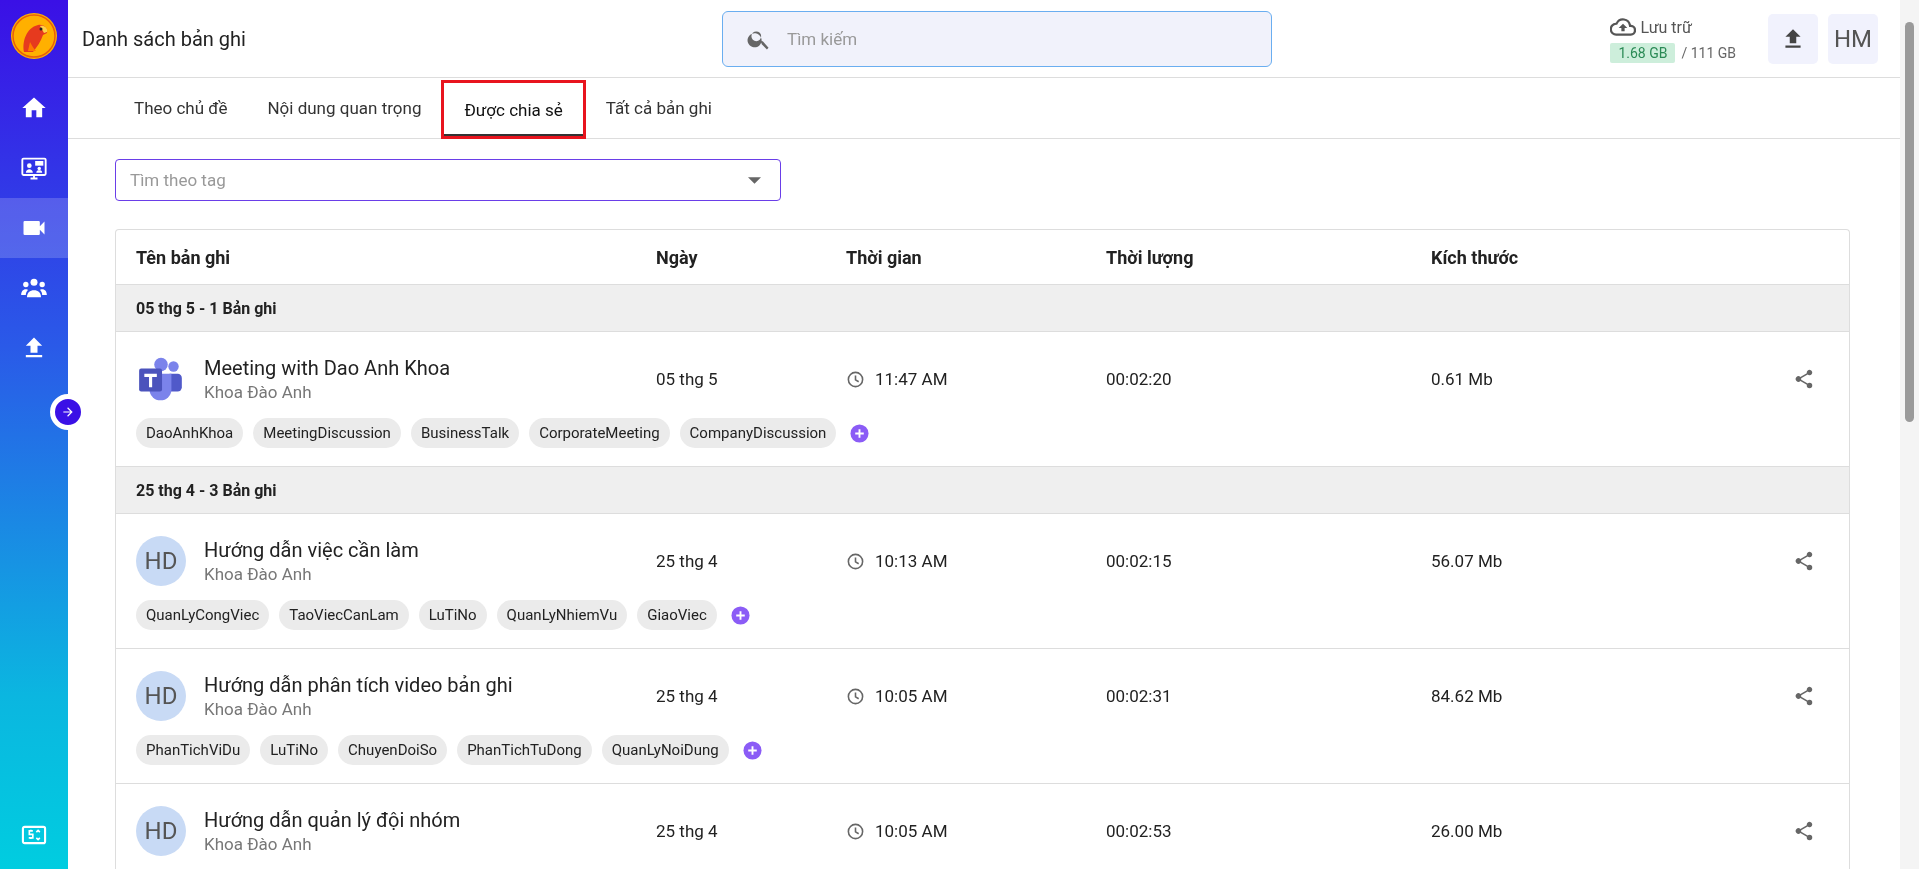  Describe the element at coordinates (754, 180) in the screenshot. I see `caret-icon` at that location.